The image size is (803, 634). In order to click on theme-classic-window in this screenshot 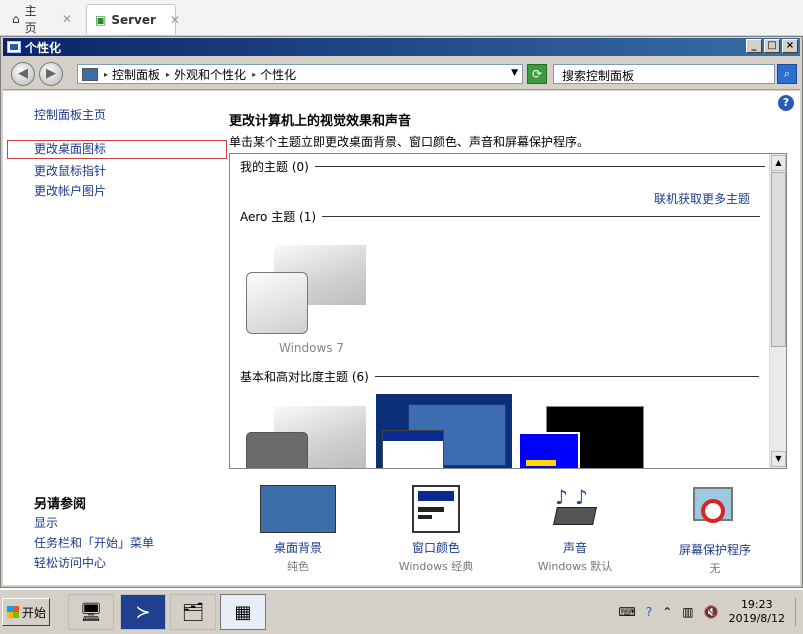, I will do `click(413, 449)`.